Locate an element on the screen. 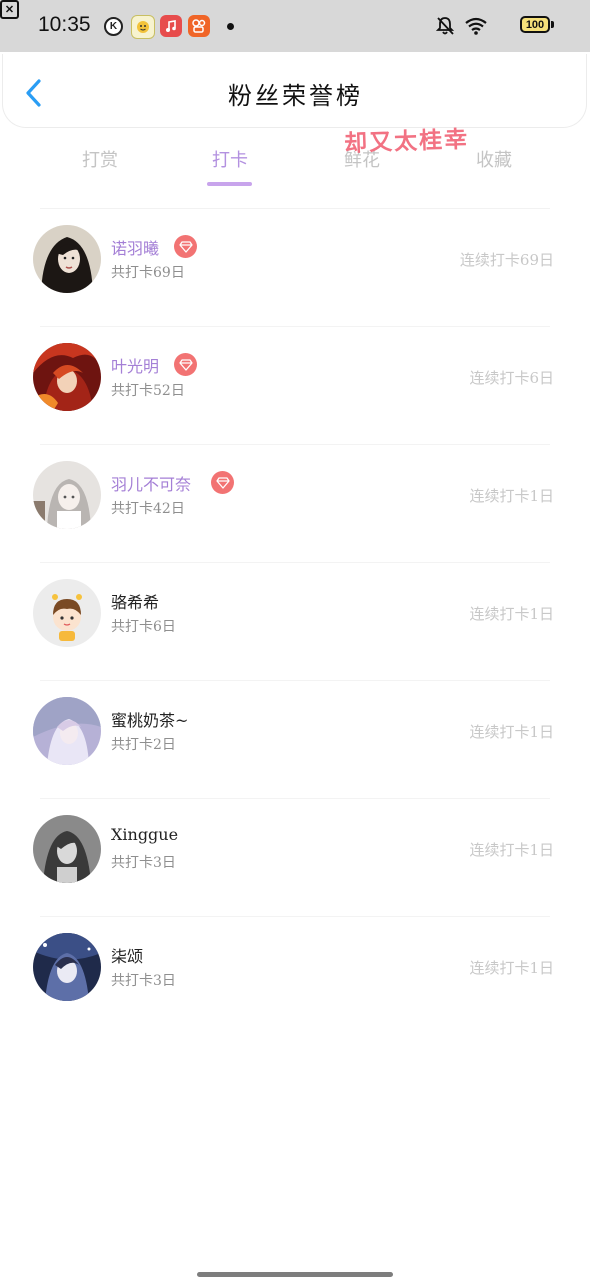  active-tab-indicator is located at coordinates (229, 184).